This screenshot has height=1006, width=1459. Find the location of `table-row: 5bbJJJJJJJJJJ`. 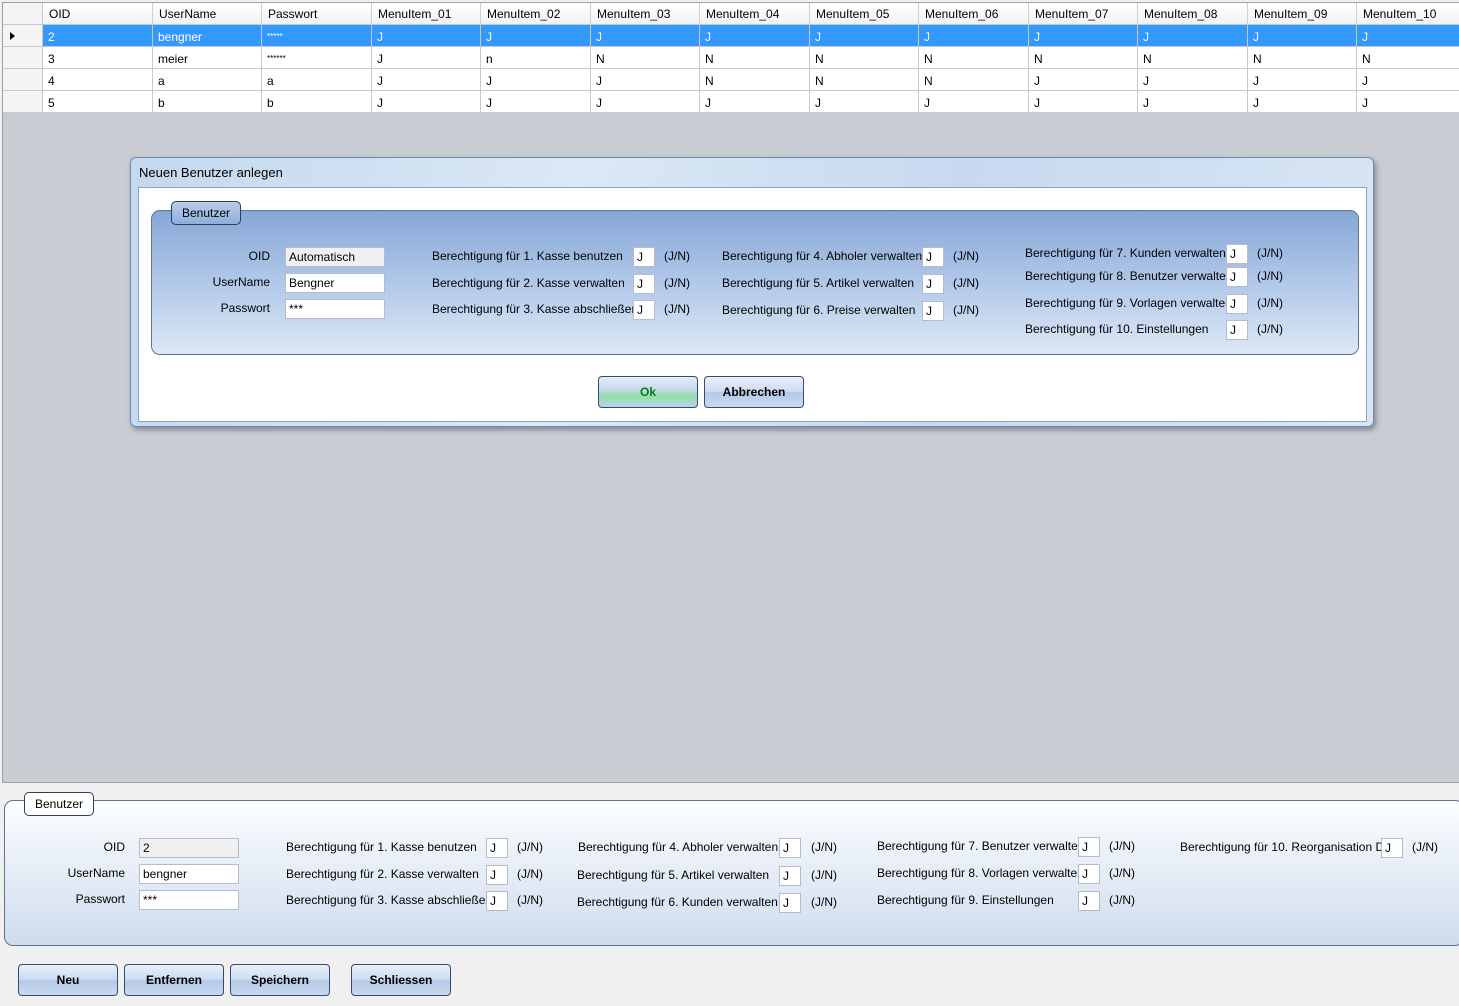

table-row: 5bbJJJJJJJJJJ is located at coordinates (751, 102).